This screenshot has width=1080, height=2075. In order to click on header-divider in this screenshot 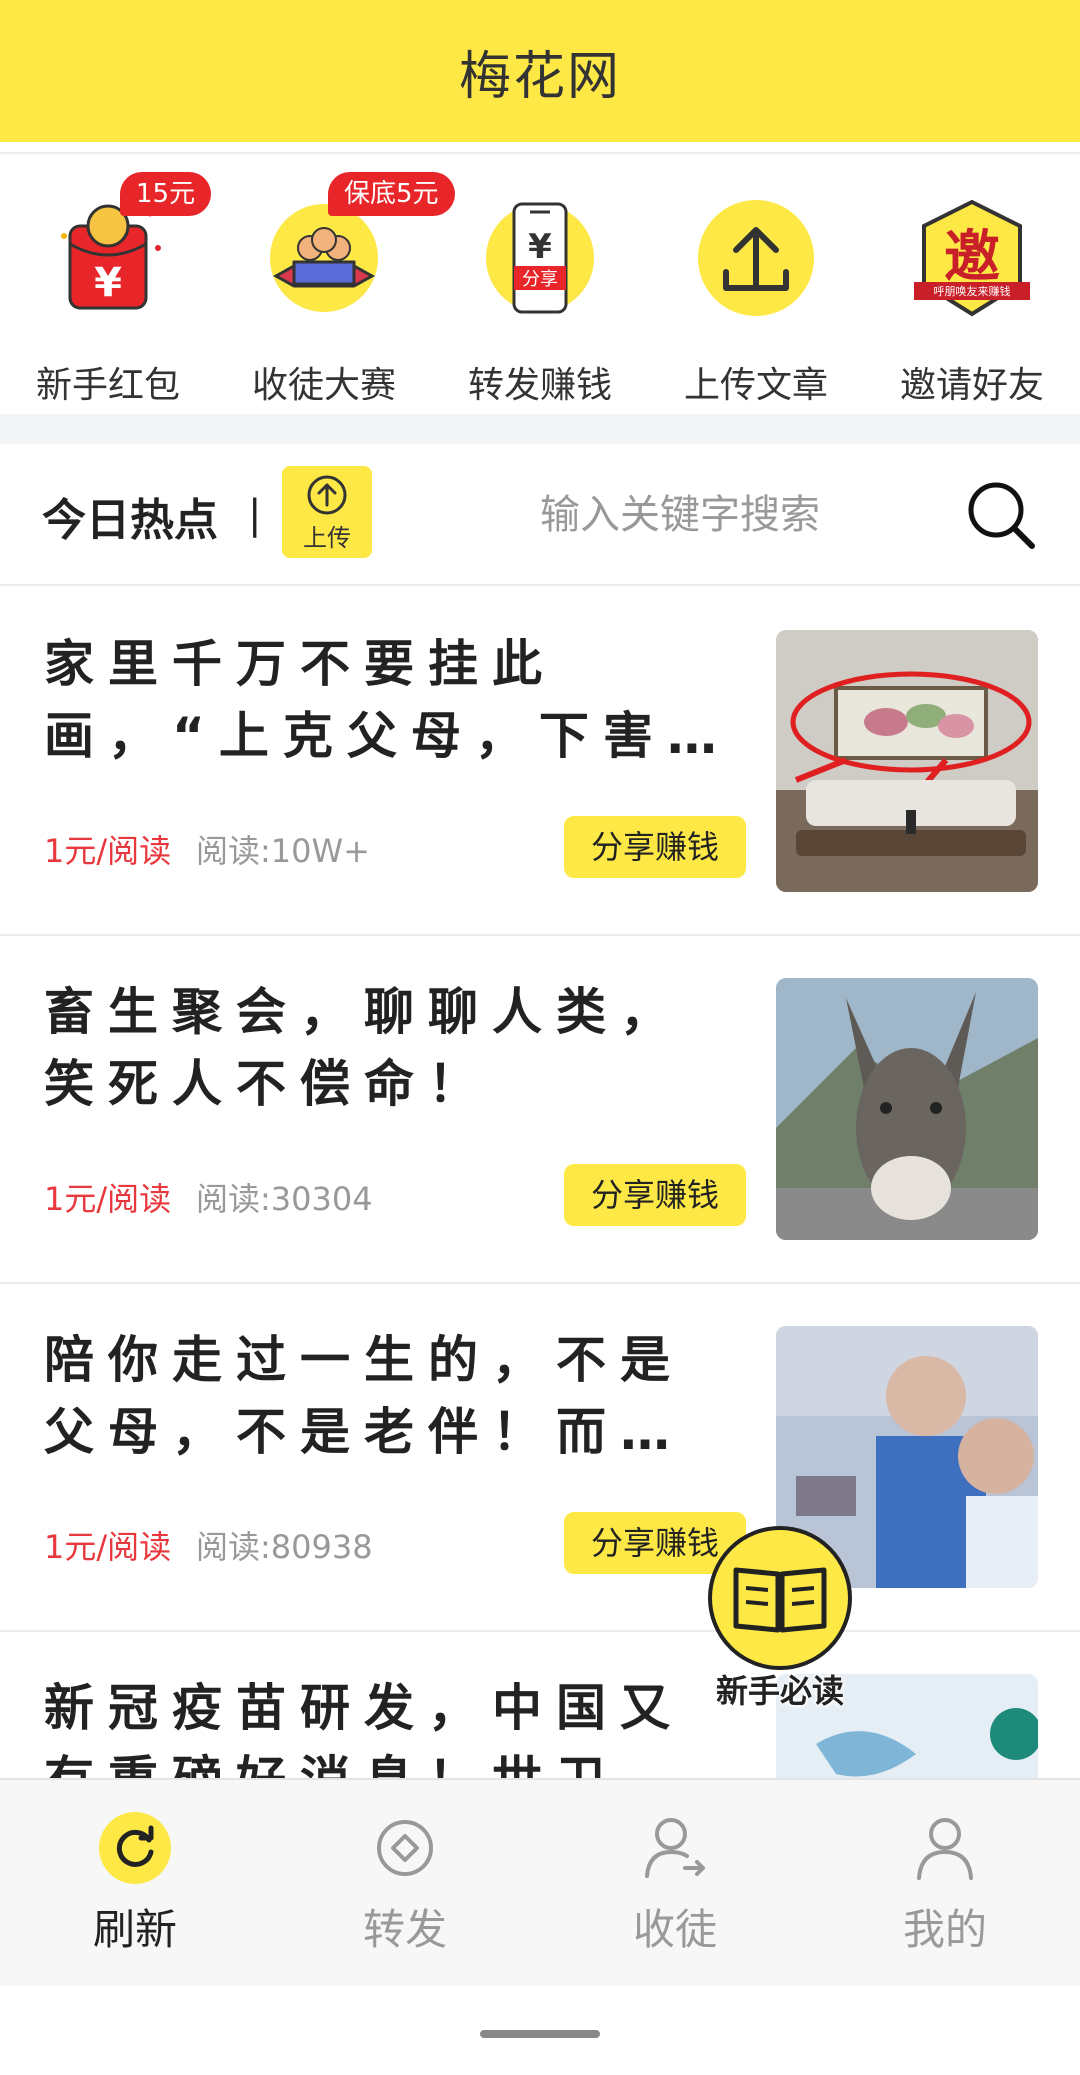, I will do `click(540, 148)`.